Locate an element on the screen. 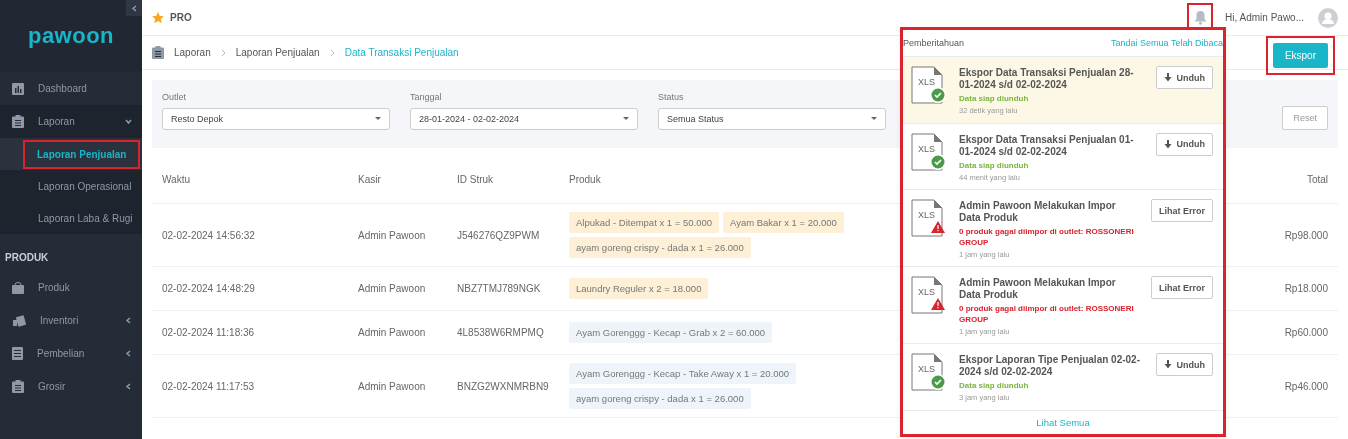 The height and width of the screenshot is (439, 1348). filter-select: Semua Status is located at coordinates (772, 119).